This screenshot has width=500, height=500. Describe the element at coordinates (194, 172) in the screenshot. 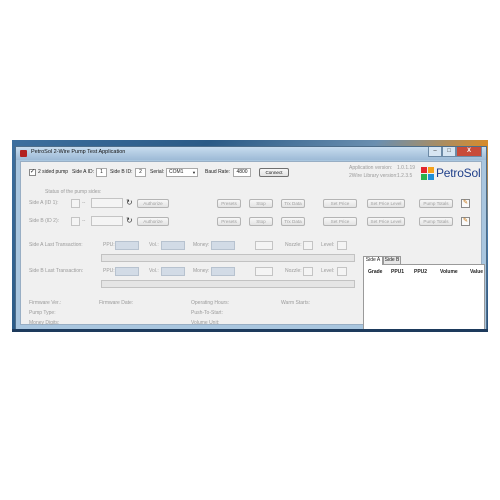

I see `chevron-down-icon: ▼` at that location.